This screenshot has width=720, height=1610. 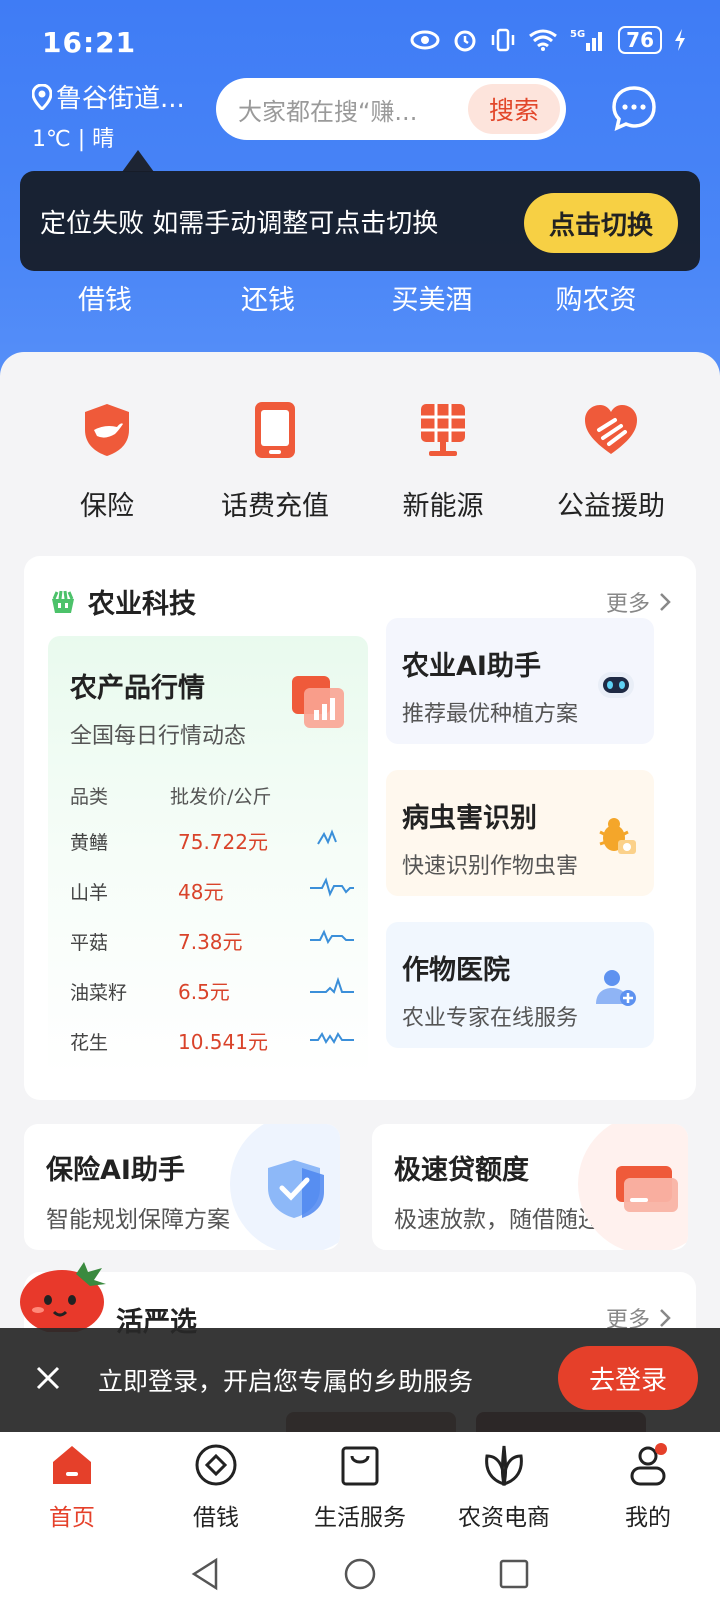 I want to click on market-row-price: 6.5元, so click(x=204, y=992).